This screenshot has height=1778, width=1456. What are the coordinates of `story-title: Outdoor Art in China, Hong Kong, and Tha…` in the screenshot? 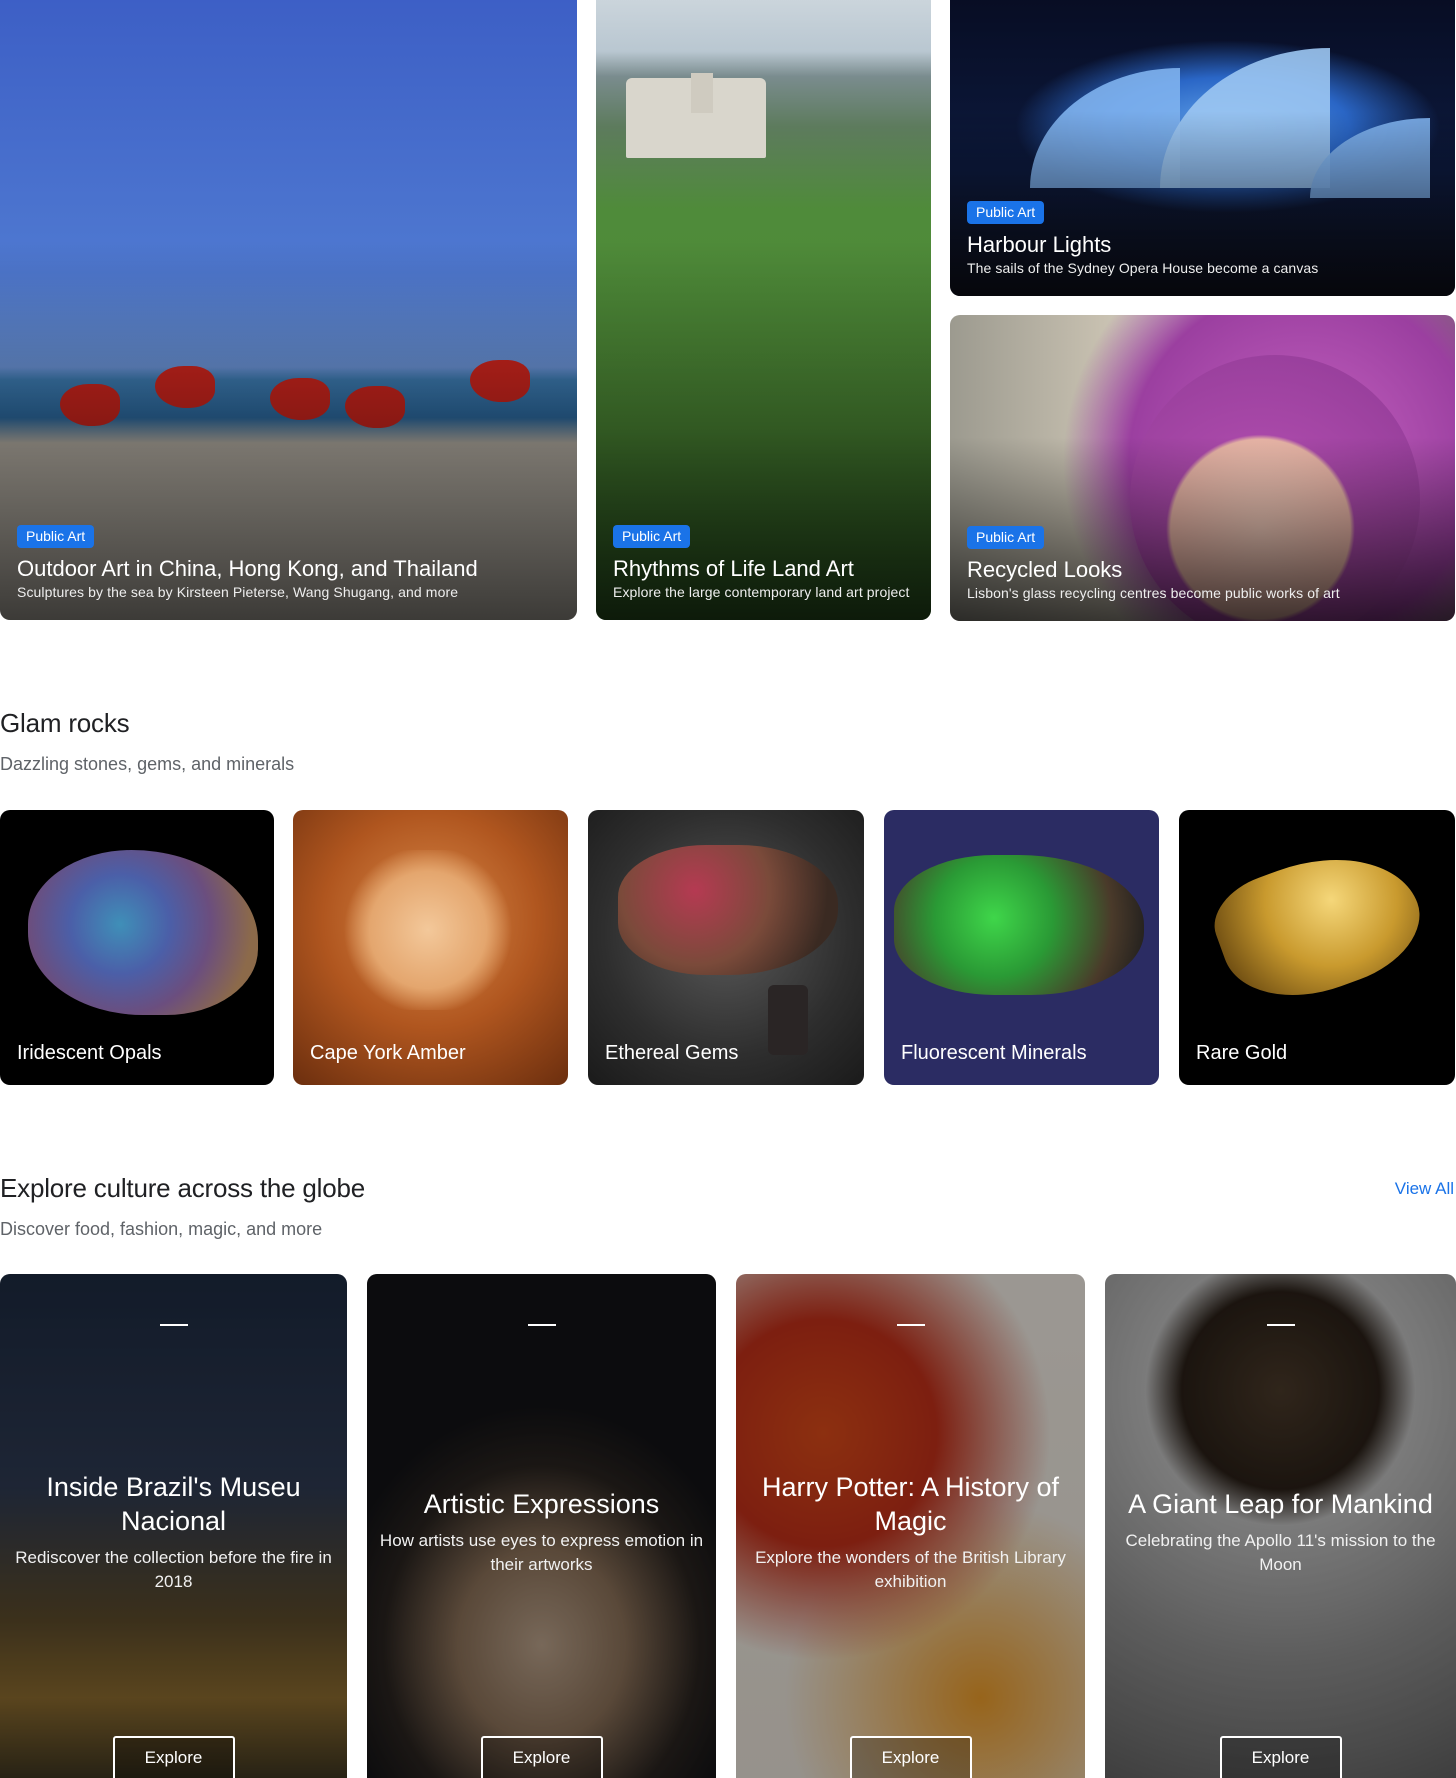 It's located at (247, 568).